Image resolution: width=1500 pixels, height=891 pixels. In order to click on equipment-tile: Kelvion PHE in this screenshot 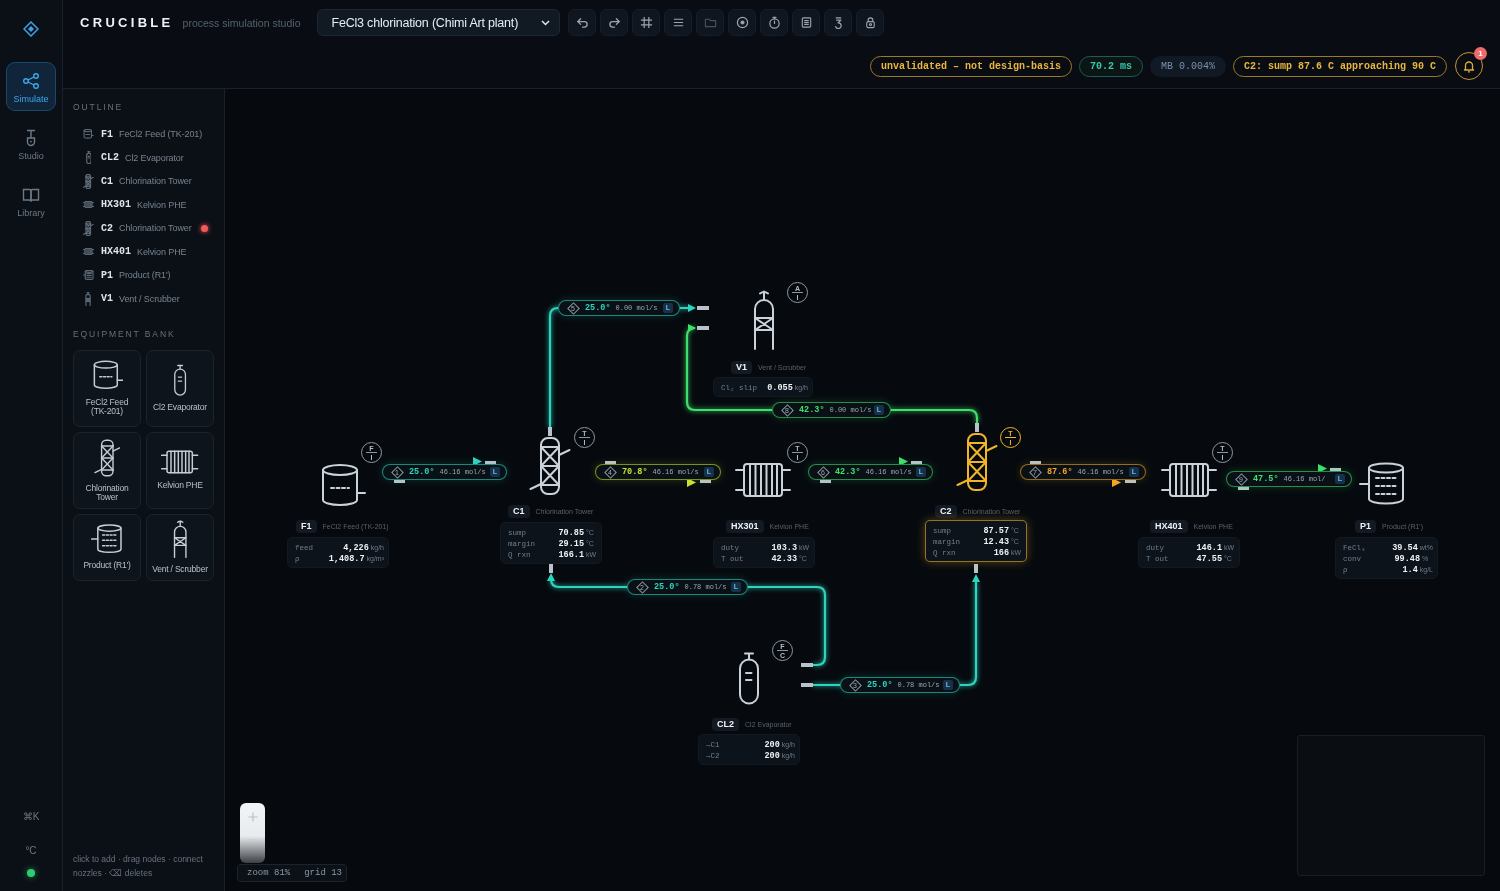, I will do `click(180, 470)`.